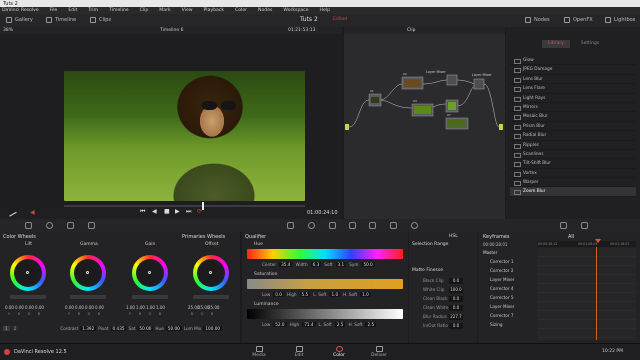 This screenshot has height=360, width=640. Describe the element at coordinates (211, 273) in the screenshot. I see `offset-wheel` at that location.